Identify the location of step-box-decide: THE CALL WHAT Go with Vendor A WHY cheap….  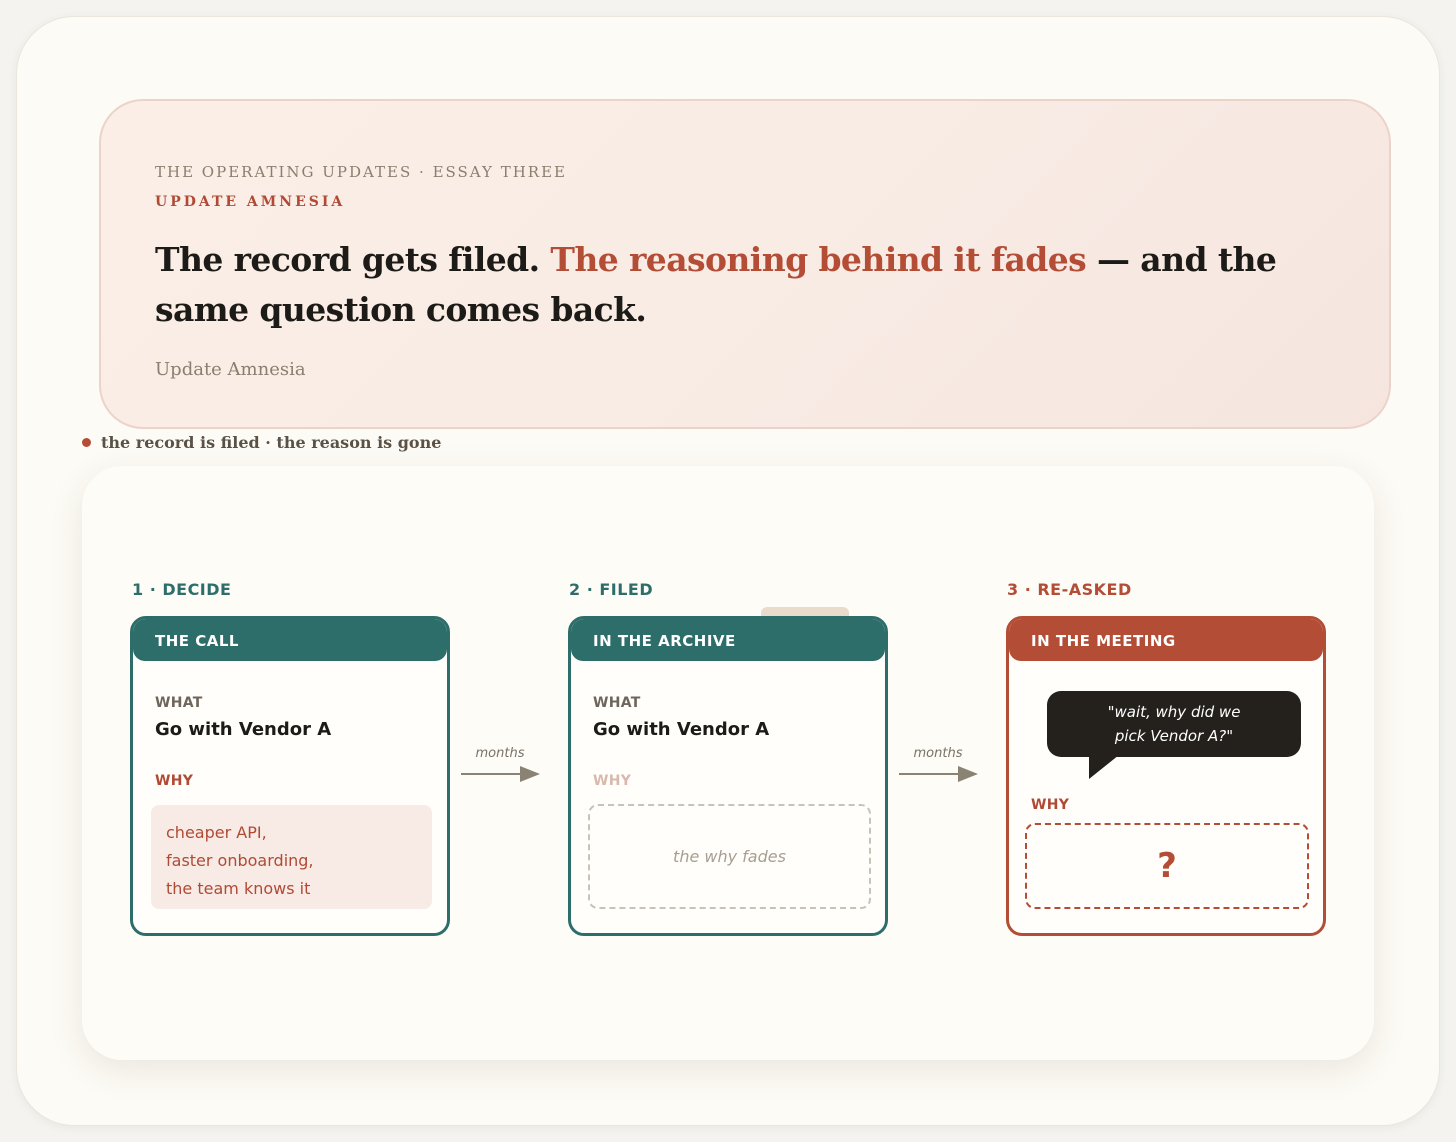
(290, 776).